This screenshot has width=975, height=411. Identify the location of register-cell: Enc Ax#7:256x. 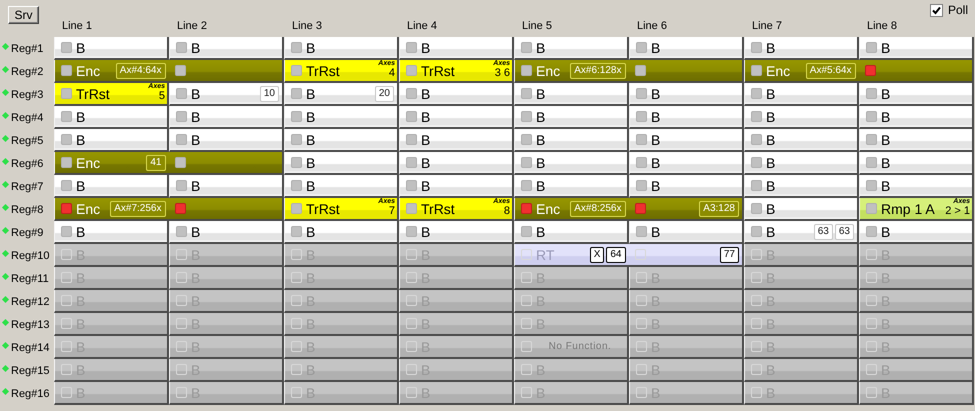
(169, 209).